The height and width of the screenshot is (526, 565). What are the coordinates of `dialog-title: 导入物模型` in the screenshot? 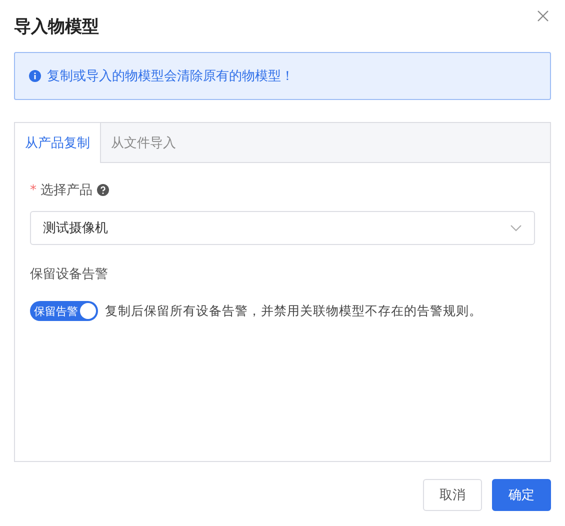 It's located at (56, 27).